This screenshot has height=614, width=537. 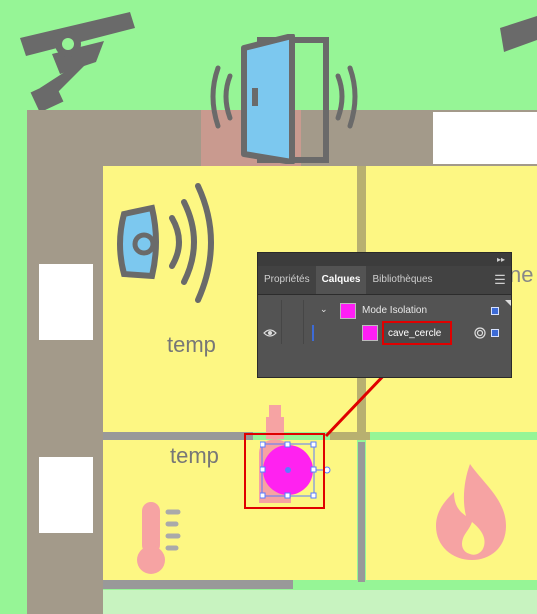 What do you see at coordinates (165, 243) in the screenshot?
I see `smart-doorbell-icon` at bounding box center [165, 243].